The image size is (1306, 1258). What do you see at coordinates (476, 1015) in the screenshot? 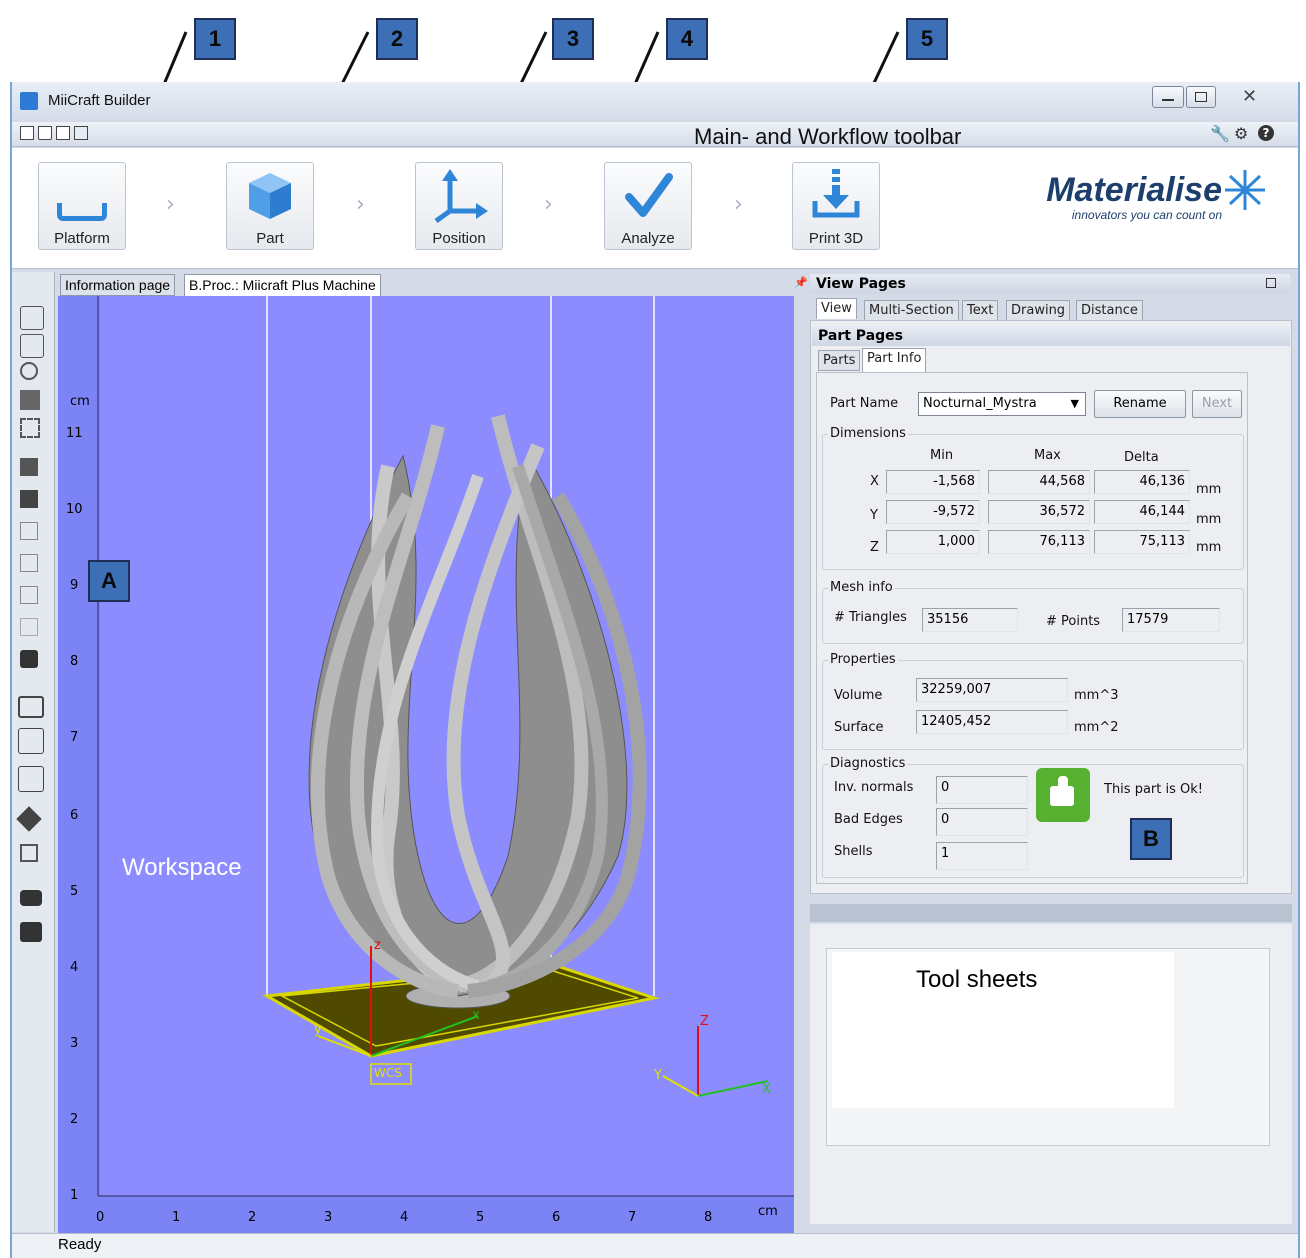
I see `wcs-x-label: x` at bounding box center [476, 1015].